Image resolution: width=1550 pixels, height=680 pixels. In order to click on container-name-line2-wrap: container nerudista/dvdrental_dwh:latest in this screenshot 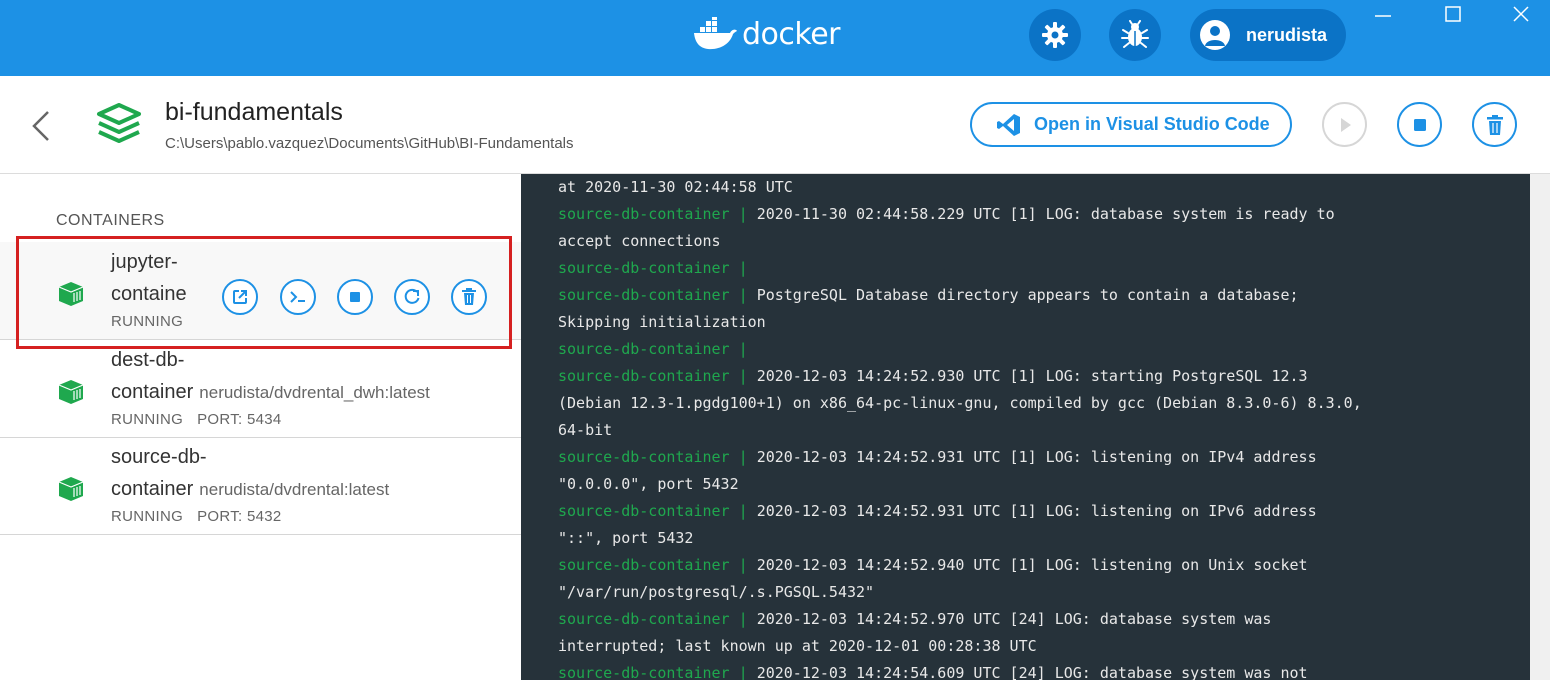, I will do `click(270, 392)`.